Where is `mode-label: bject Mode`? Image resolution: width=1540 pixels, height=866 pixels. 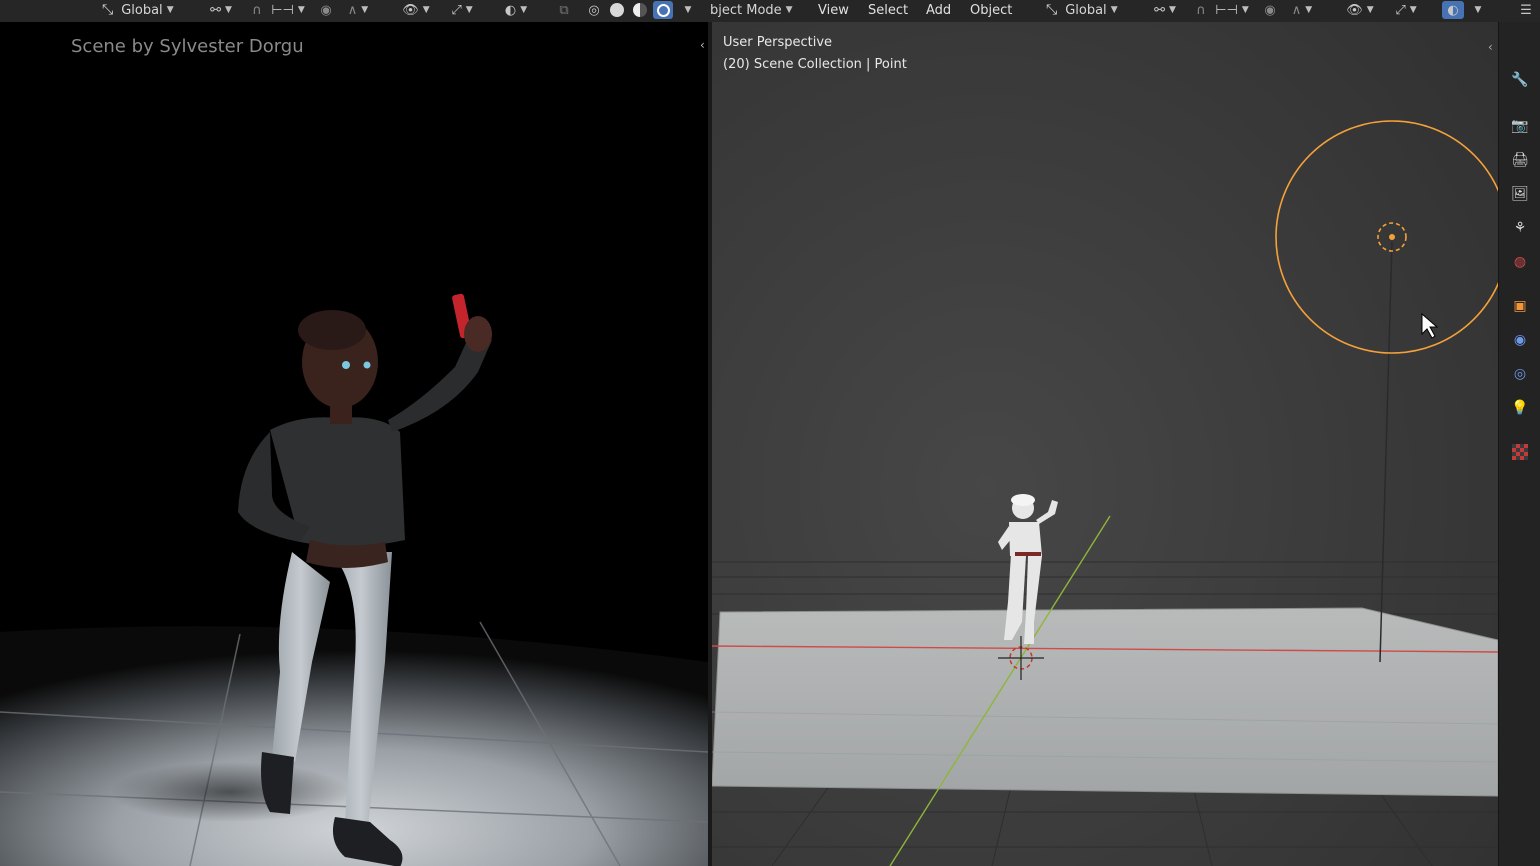
mode-label: bject Mode is located at coordinates (746, 10).